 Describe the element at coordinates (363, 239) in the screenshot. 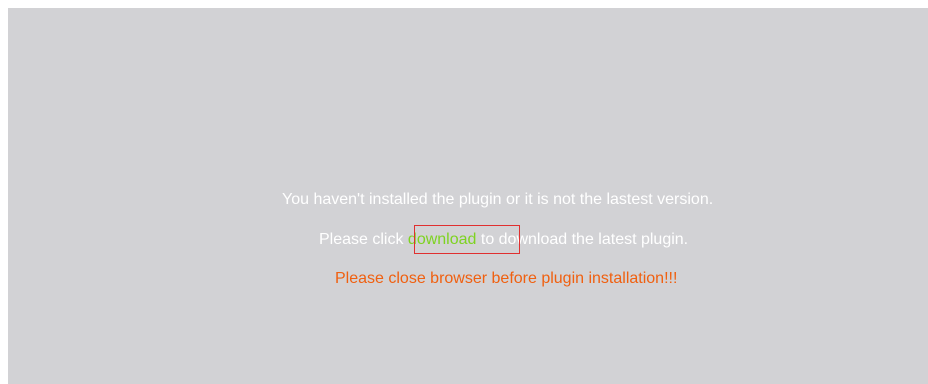

I see `download-instruction-prefix: Please click` at that location.